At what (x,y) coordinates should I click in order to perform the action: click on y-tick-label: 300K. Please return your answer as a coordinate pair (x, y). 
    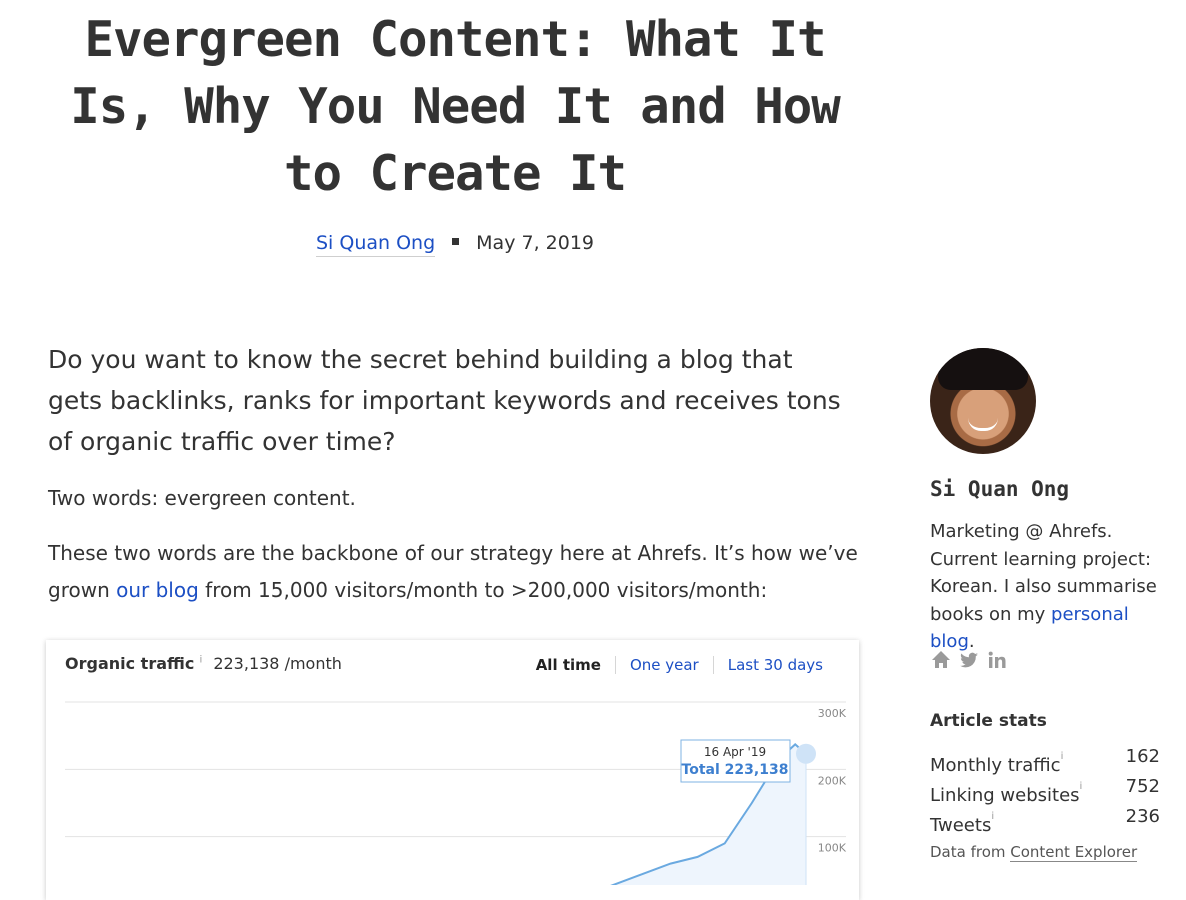
    Looking at the image, I should click on (832, 713).